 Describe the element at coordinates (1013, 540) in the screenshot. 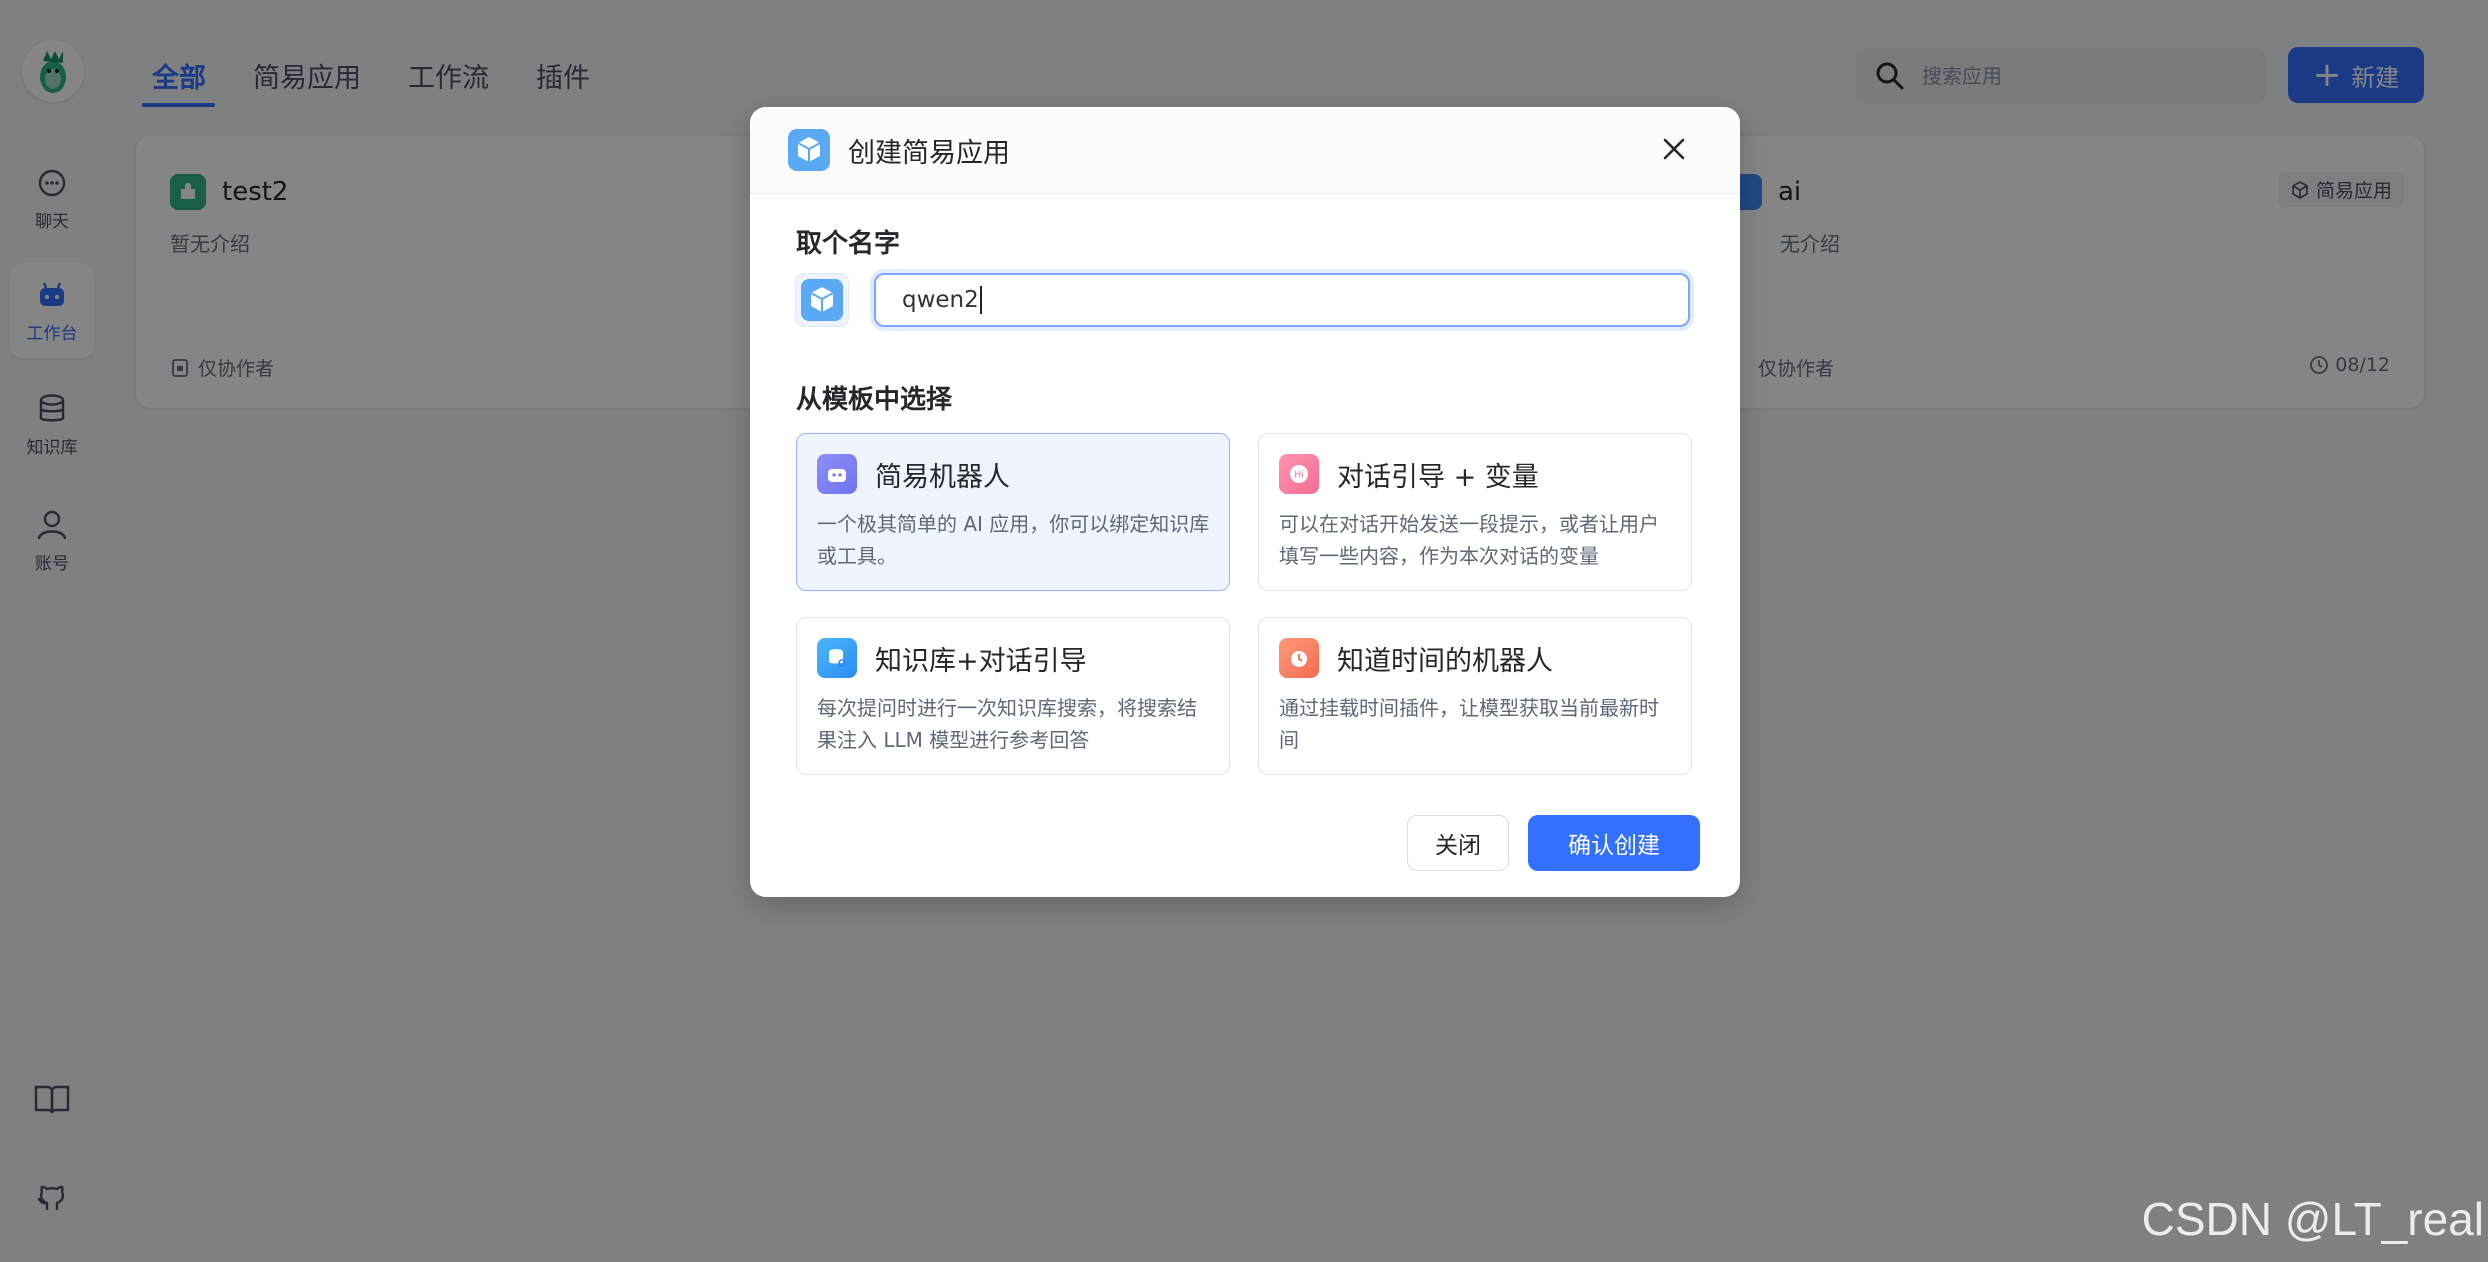

I see `template-description: 一个极其简单的 AI 应用，你可以绑定知识库或工具。` at that location.